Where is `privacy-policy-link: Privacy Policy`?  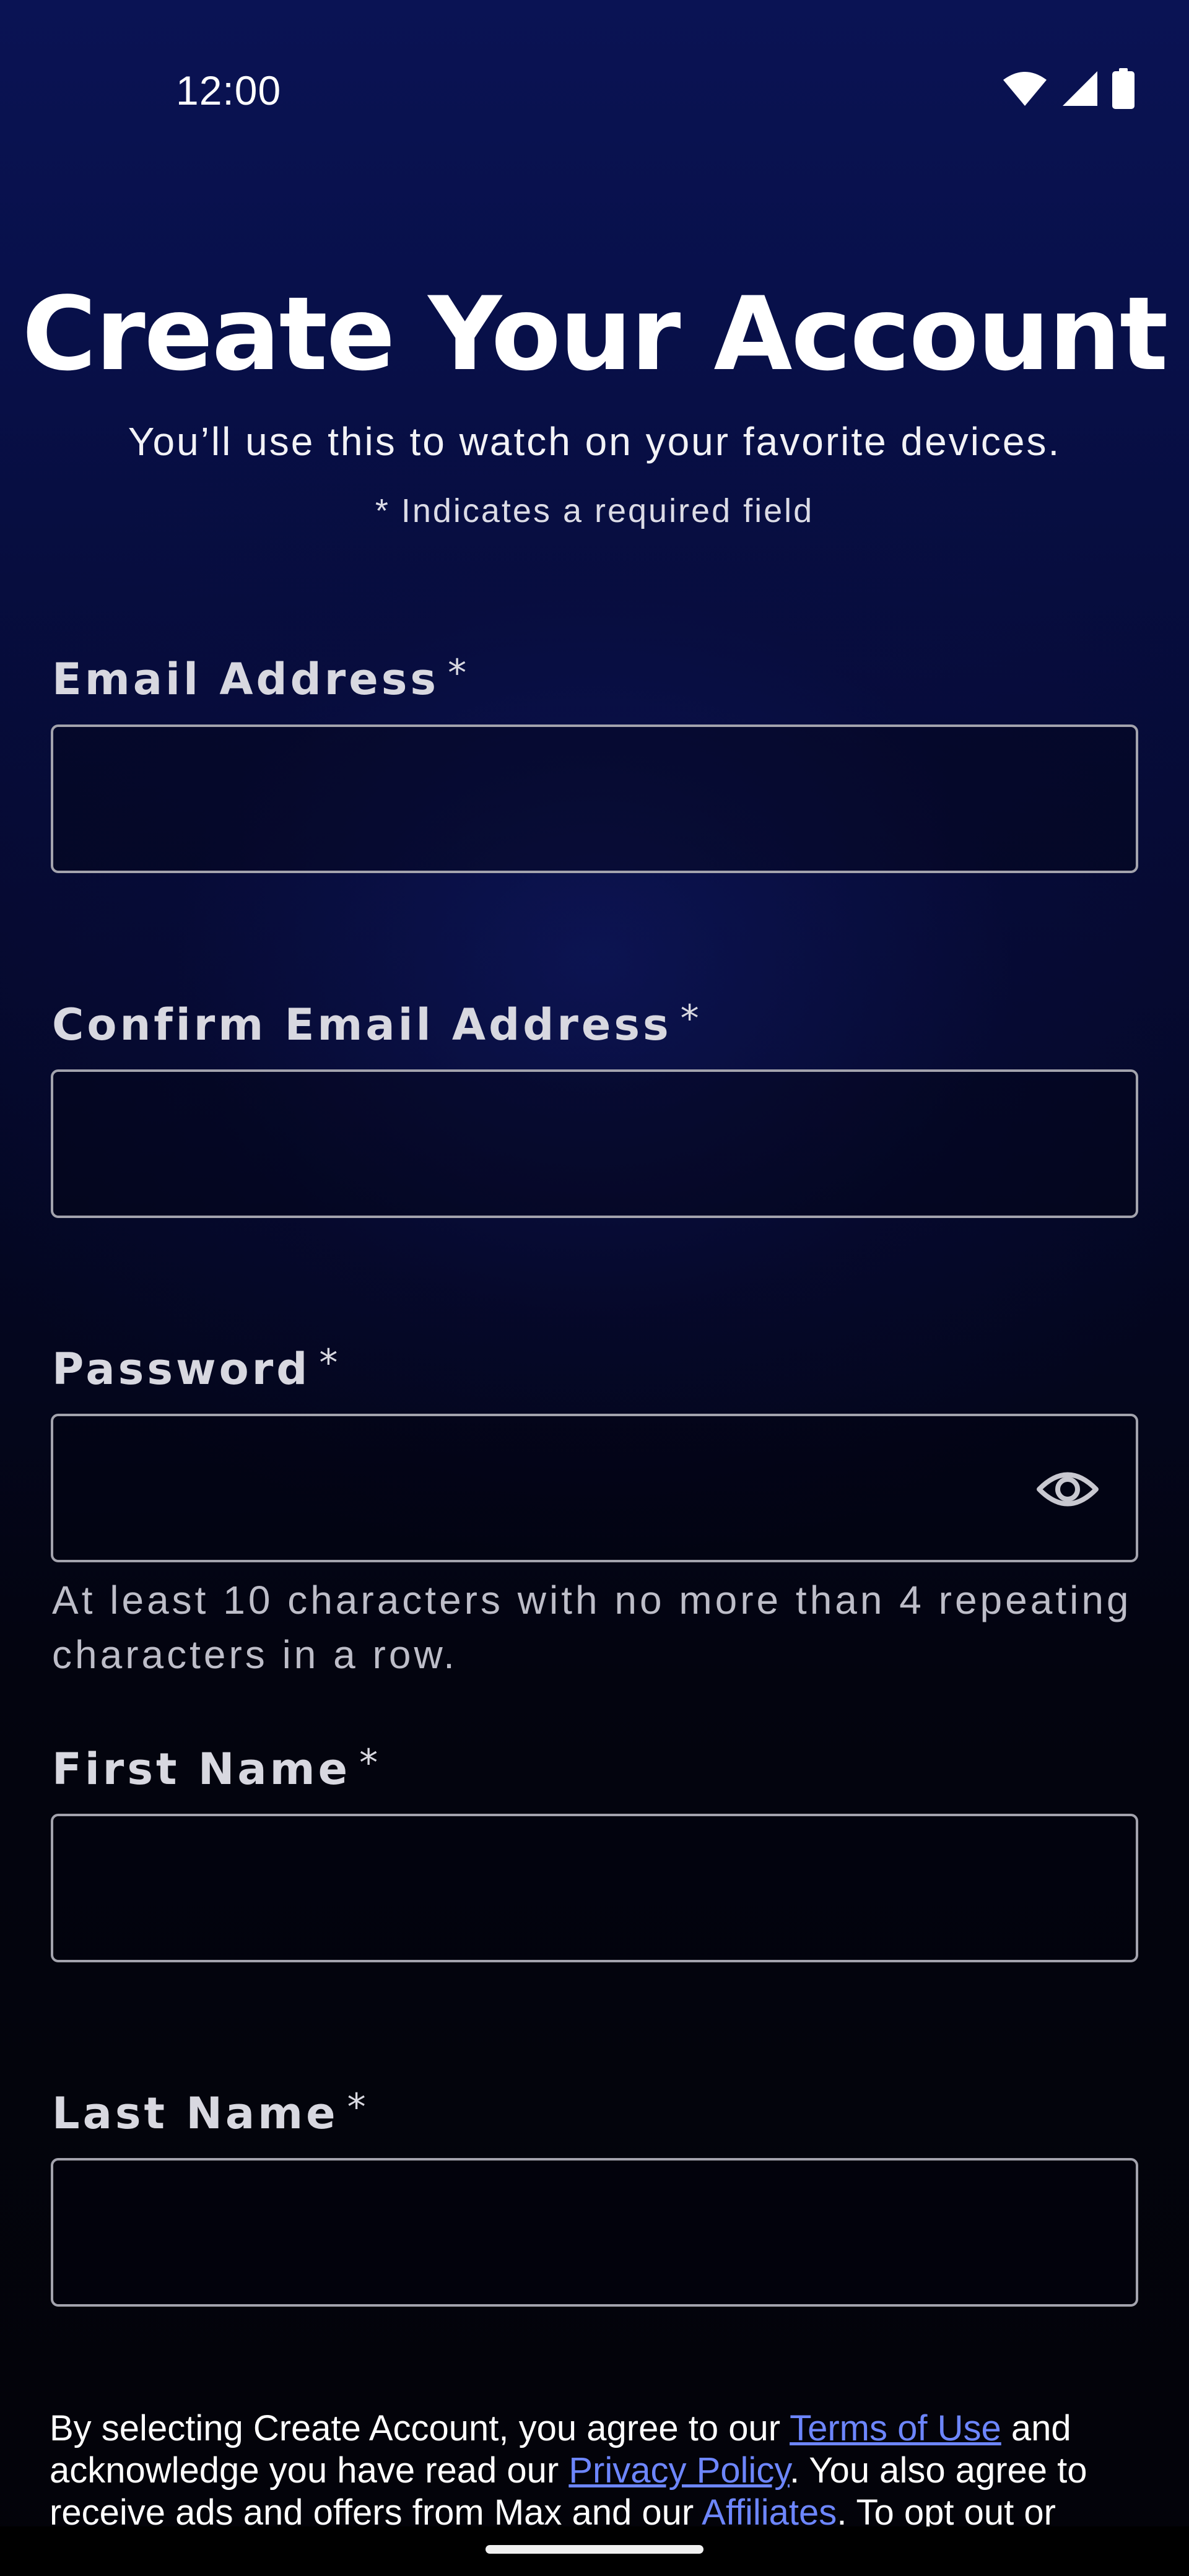 privacy-policy-link: Privacy Policy is located at coordinates (679, 2470).